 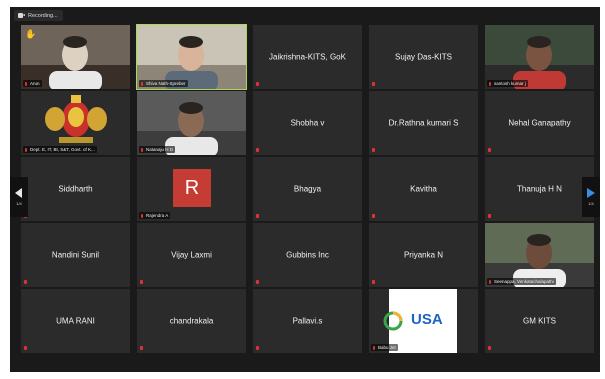 I want to click on participant-tile: Pallavi.s, so click(x=307, y=321).